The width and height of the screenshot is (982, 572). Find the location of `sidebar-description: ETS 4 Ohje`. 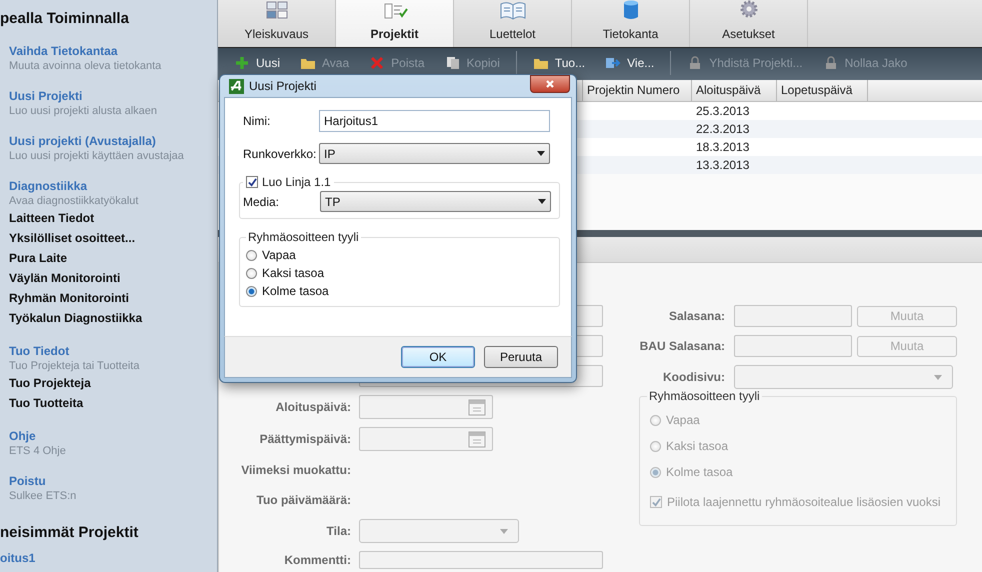

sidebar-description: ETS 4 Ohje is located at coordinates (37, 451).